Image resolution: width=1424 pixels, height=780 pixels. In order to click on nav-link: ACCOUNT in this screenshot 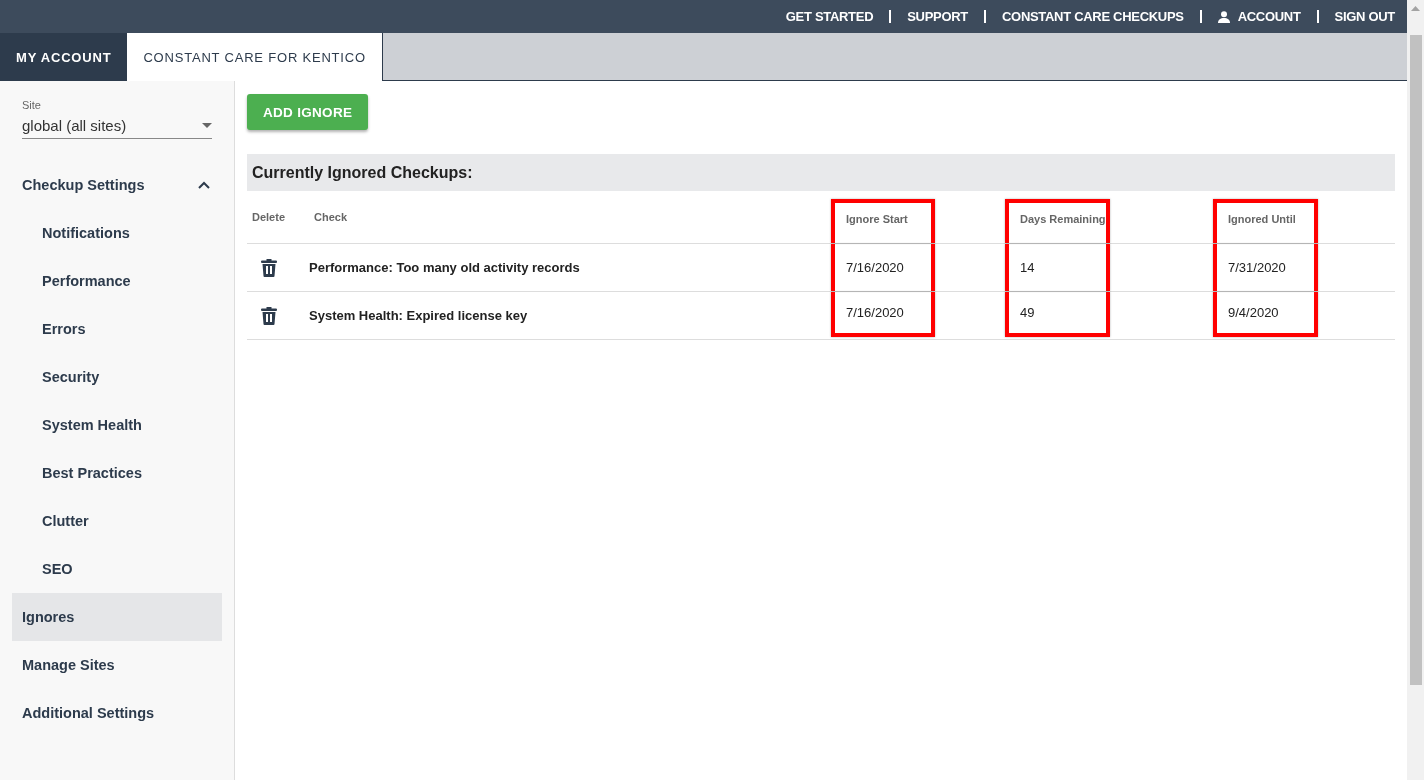, I will do `click(1259, 16)`.